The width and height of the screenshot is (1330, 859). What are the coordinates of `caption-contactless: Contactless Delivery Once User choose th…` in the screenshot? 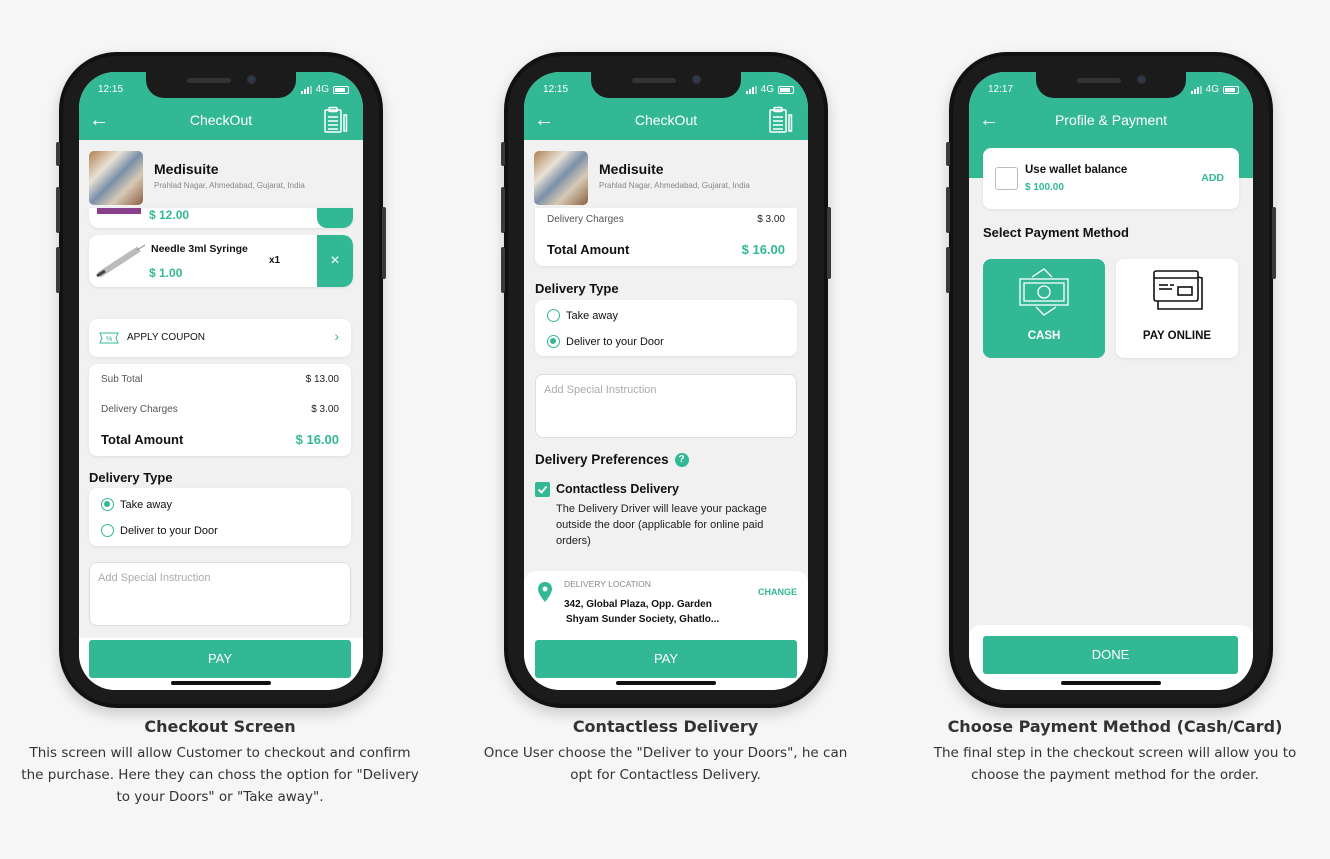 It's located at (665, 751).